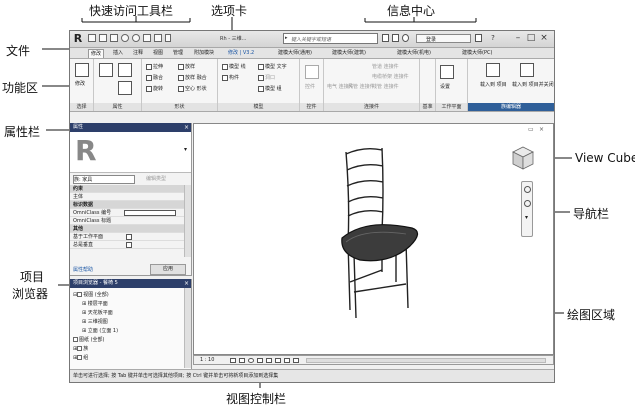 The image size is (635, 407). Describe the element at coordinates (127, 205) in the screenshot. I see `prop-section-identity: 标识数据` at that location.